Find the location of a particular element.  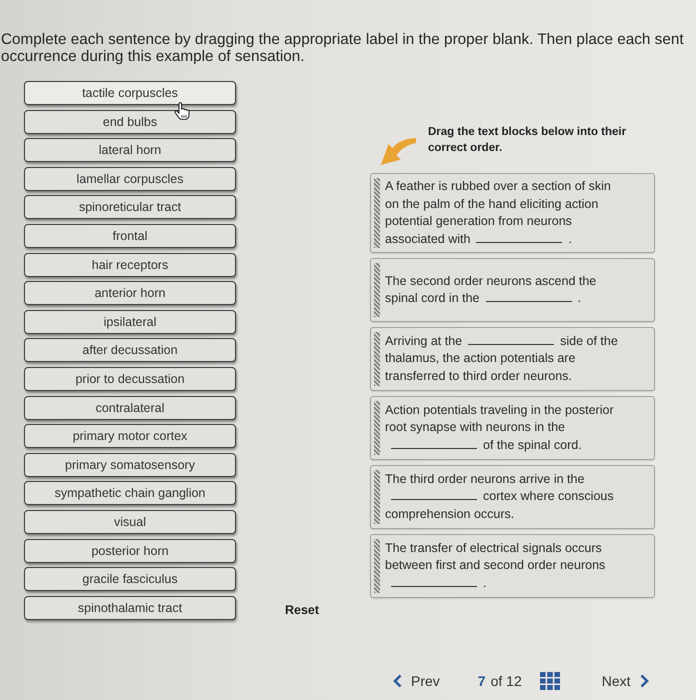

sentence-text: The transfer of electrical signals occurs between first and second order neurons . is located at coordinates (495, 566).